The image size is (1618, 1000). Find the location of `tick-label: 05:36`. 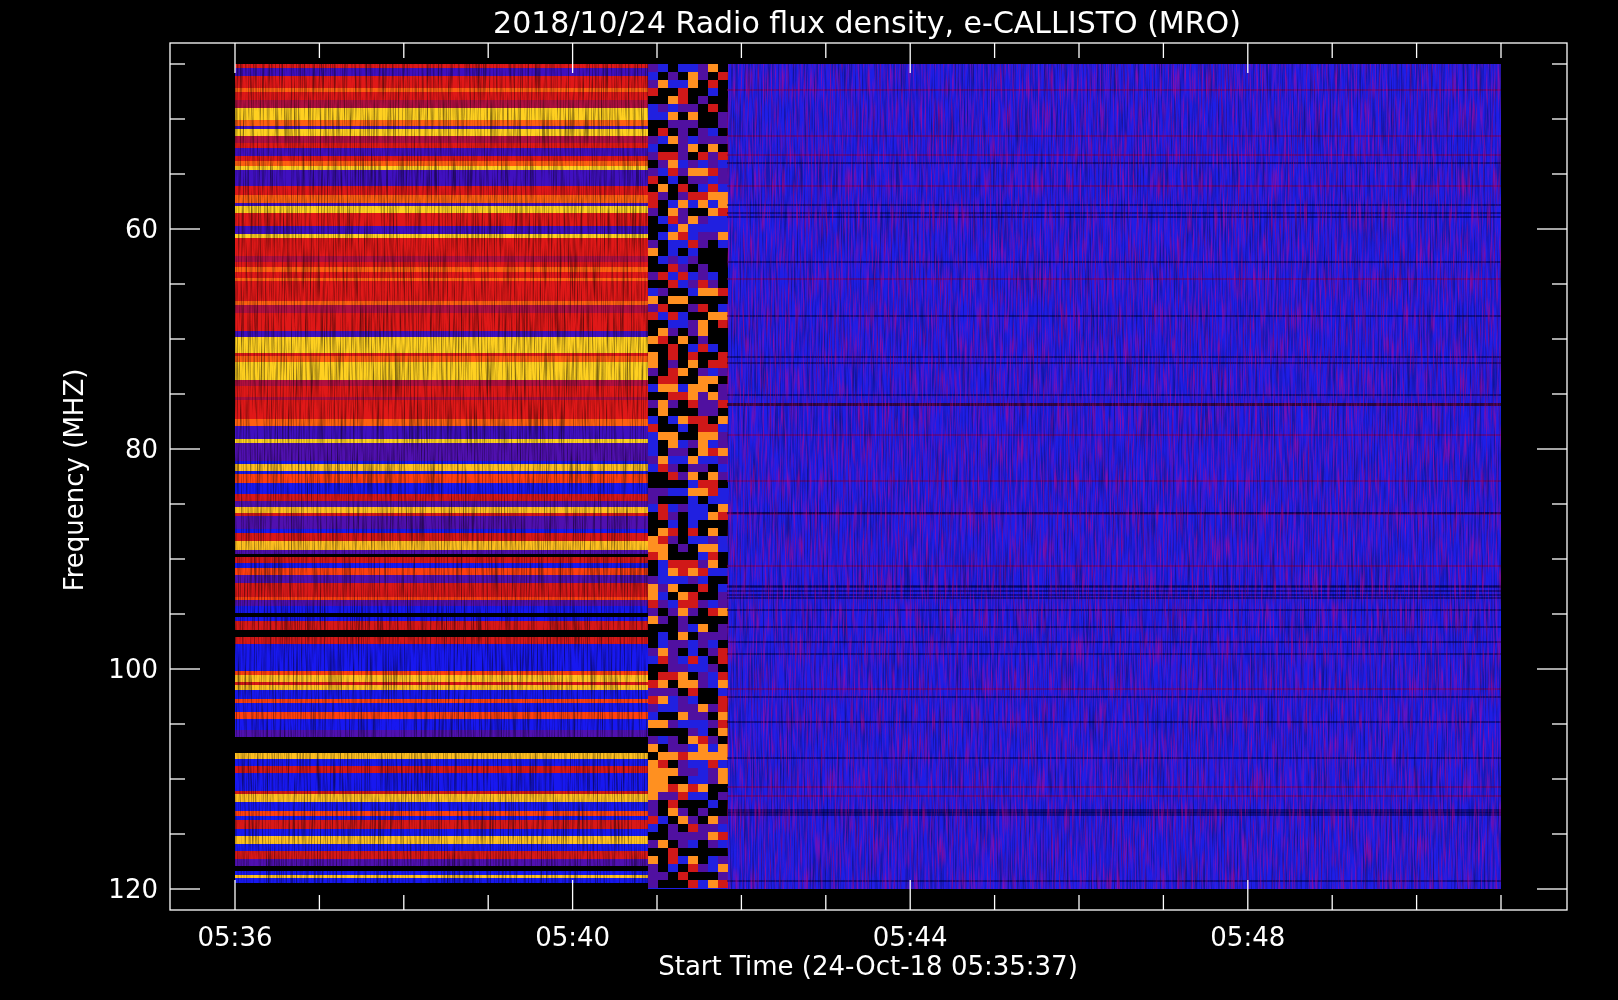

tick-label: 05:36 is located at coordinates (235, 937).